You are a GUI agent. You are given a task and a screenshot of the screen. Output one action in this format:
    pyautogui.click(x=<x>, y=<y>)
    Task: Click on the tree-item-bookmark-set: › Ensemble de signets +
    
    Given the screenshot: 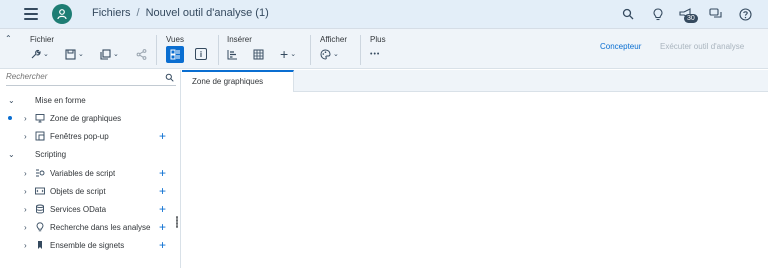 What is the action you would take?
    pyautogui.click(x=90, y=245)
    